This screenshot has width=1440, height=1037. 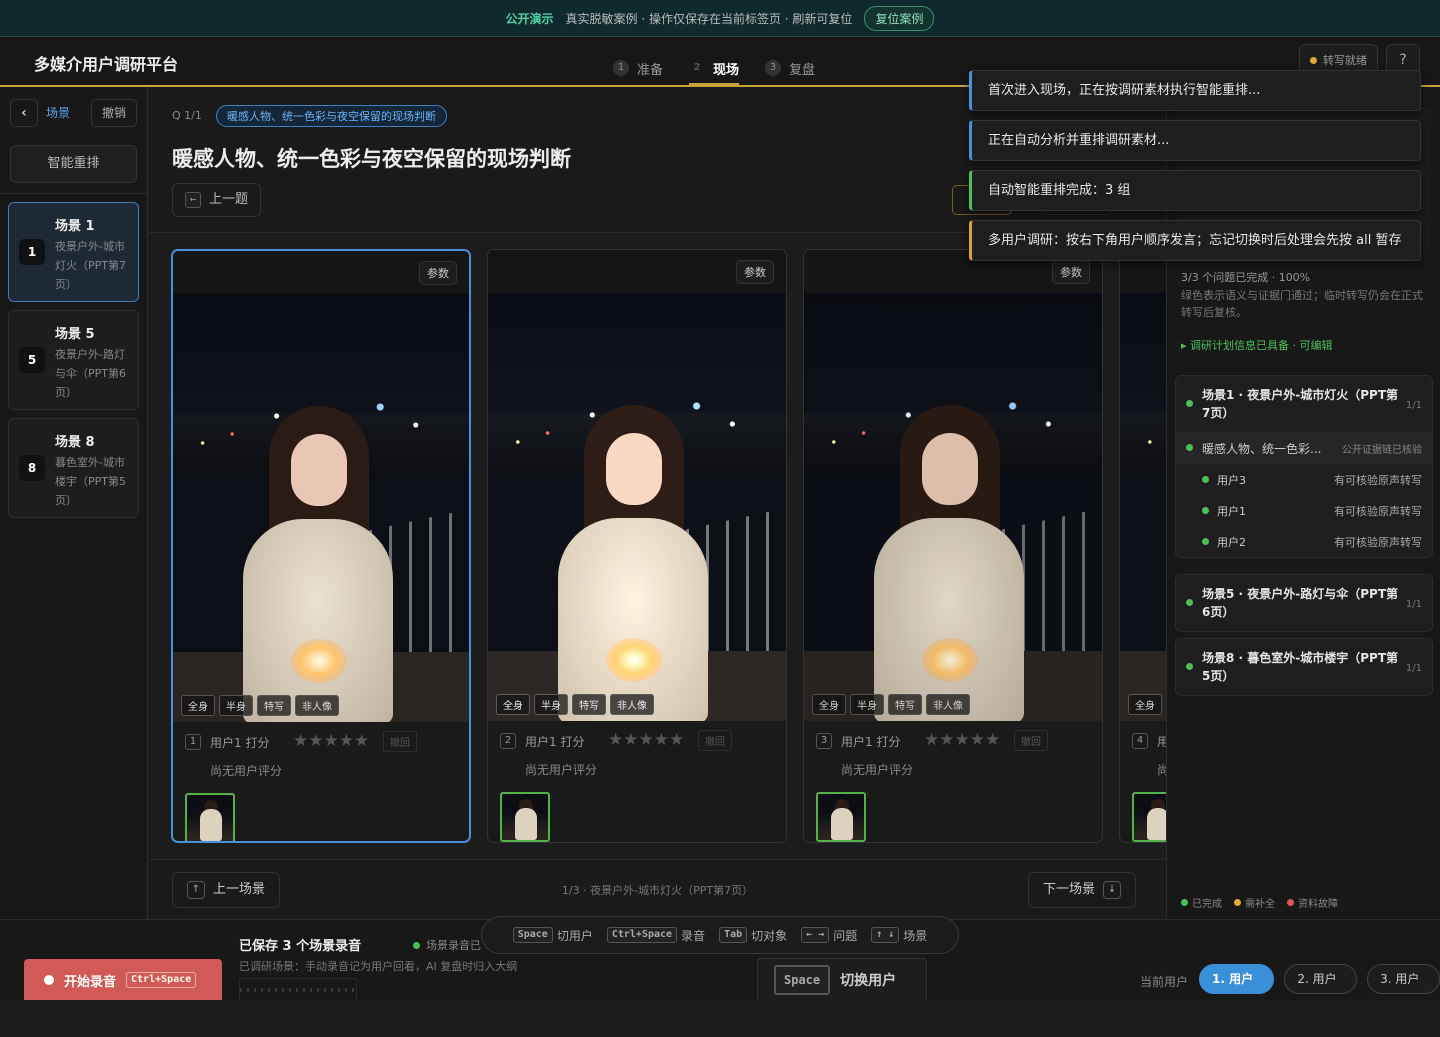 I want to click on portrait-photo: 全身, so click(x=1143, y=507).